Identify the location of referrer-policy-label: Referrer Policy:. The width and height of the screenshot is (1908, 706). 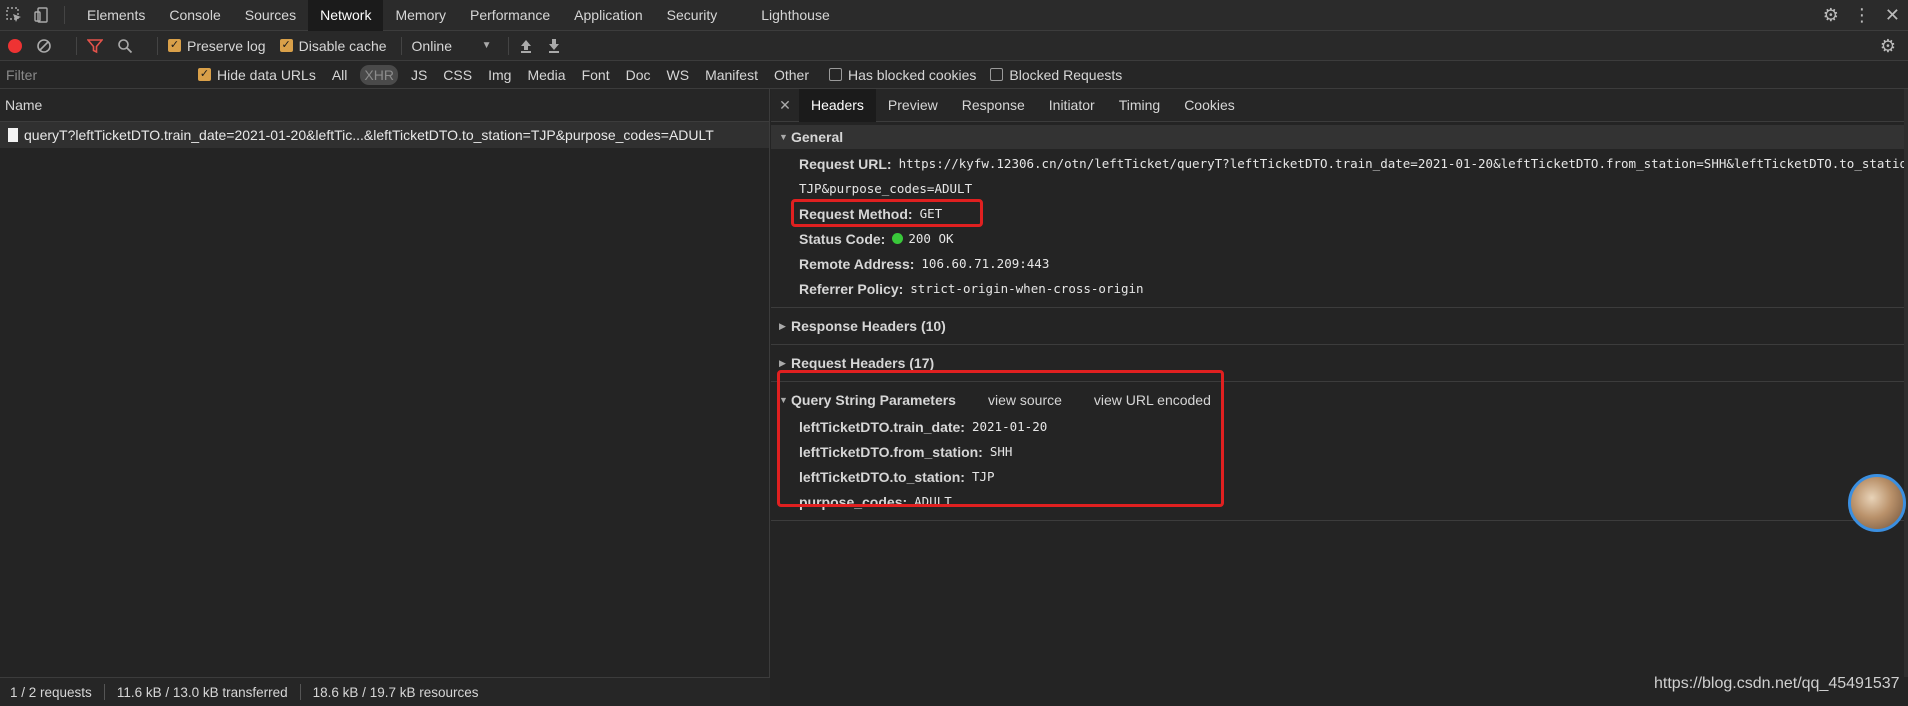
(851, 288).